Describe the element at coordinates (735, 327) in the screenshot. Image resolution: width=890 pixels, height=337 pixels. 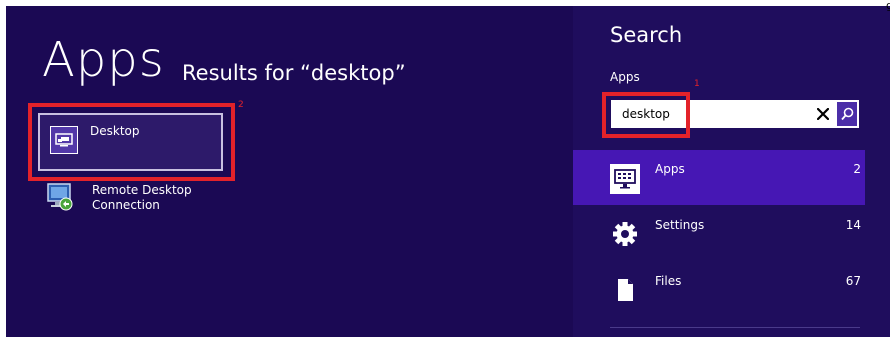
I see `divider` at that location.